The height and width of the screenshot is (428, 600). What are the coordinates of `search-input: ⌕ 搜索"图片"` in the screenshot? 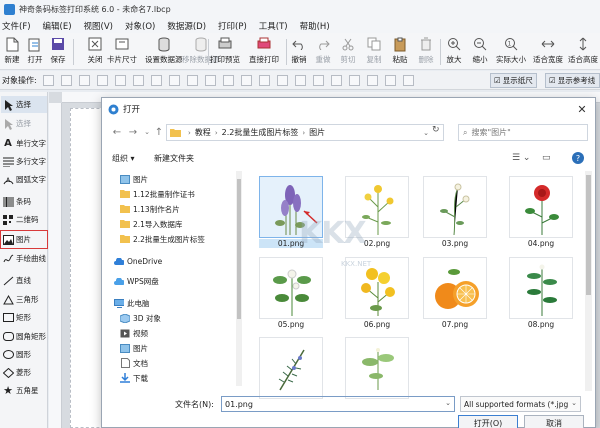 It's located at (523, 132).